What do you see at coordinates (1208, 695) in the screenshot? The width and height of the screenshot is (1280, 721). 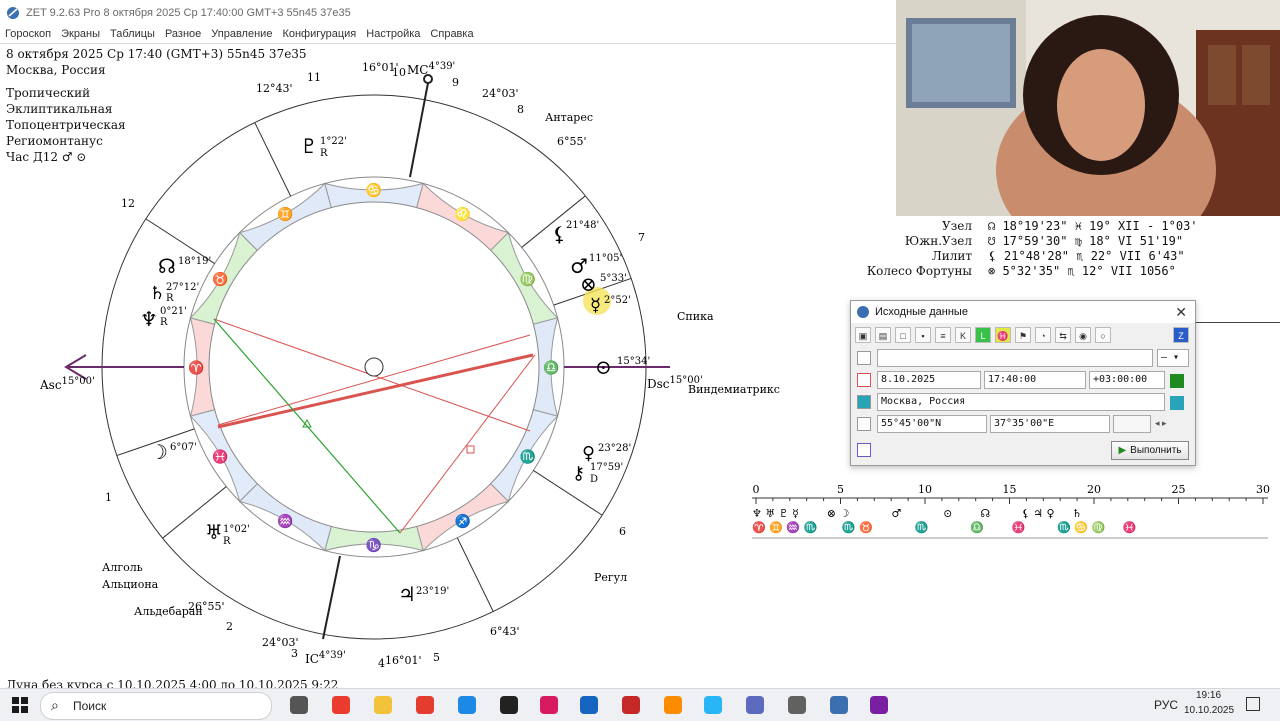 I see `clock-time: 19:16` at bounding box center [1208, 695].